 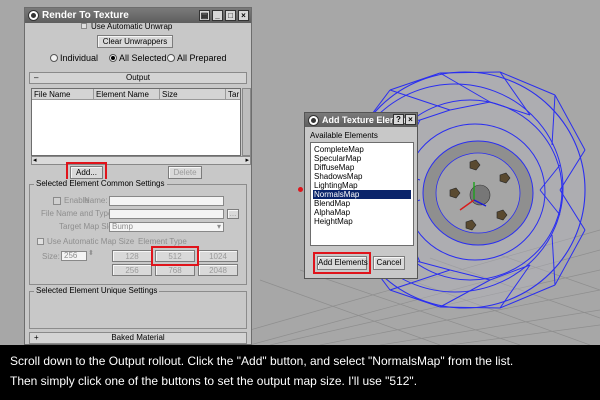 I want to click on available-elements-label: Available Elements, so click(x=344, y=135).